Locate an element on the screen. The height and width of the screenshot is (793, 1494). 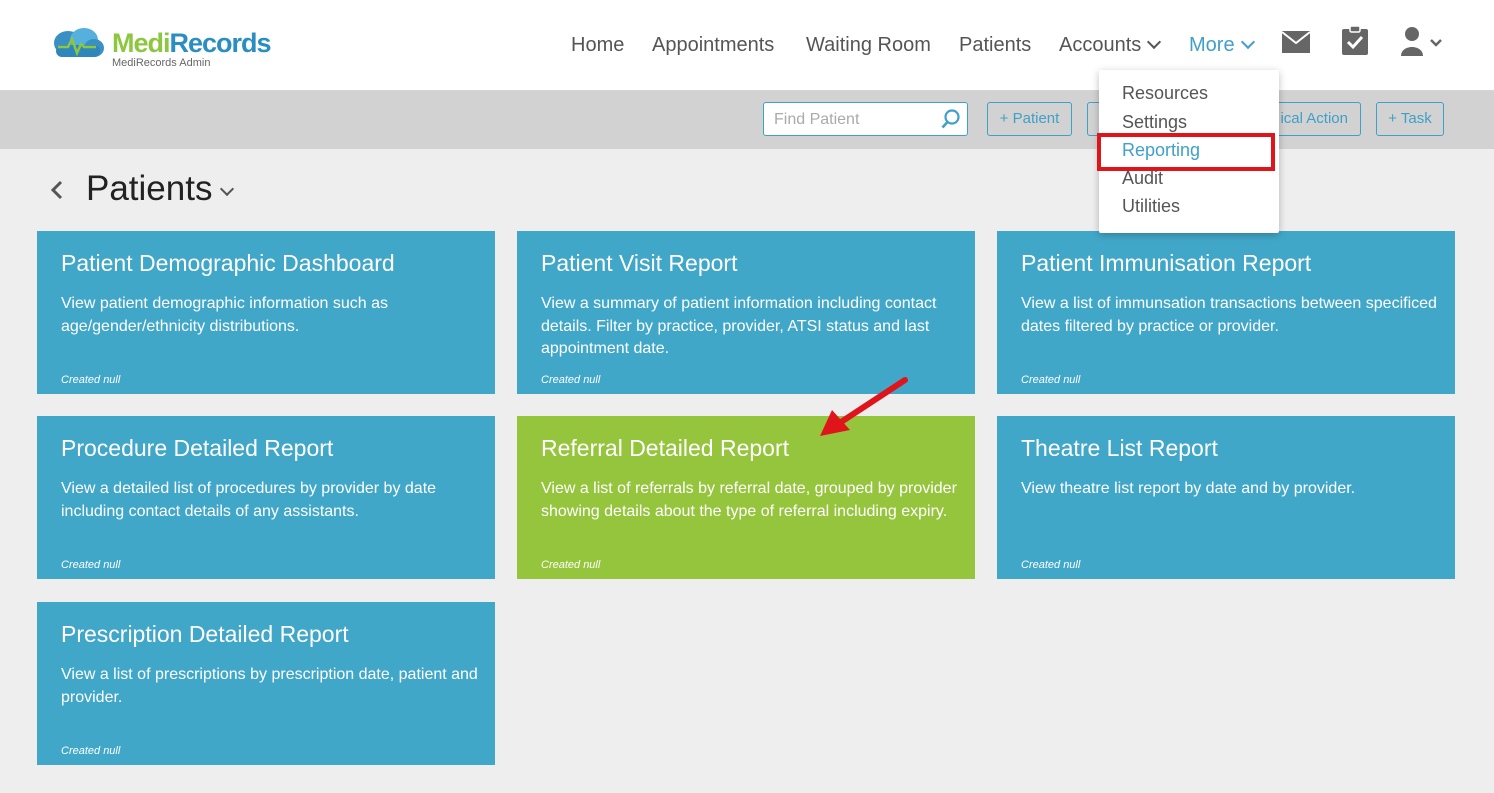
add-patient-button: + Patient is located at coordinates (1029, 119).